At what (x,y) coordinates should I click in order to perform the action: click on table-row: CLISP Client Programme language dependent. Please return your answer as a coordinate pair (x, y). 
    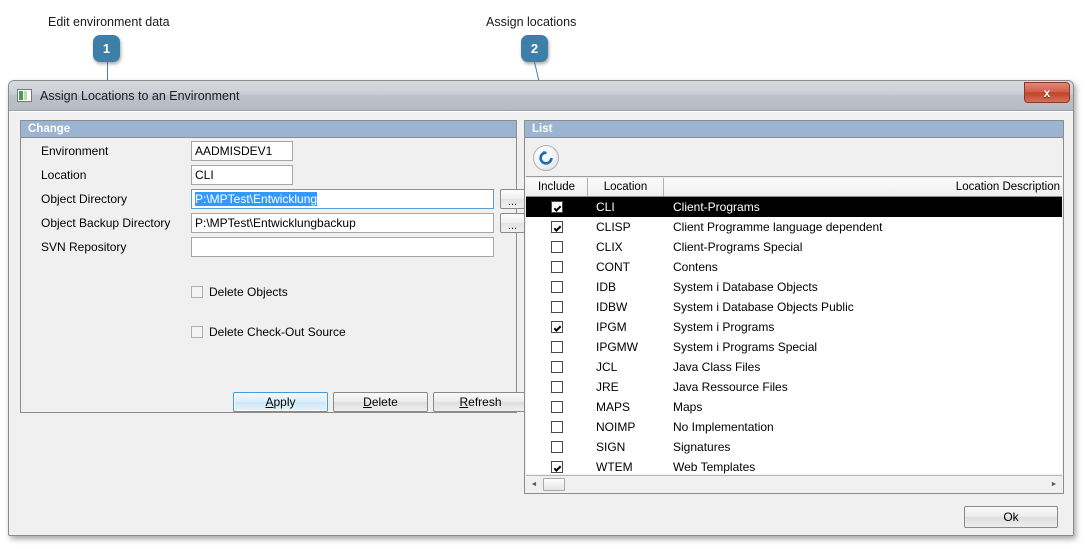
    Looking at the image, I should click on (794, 227).